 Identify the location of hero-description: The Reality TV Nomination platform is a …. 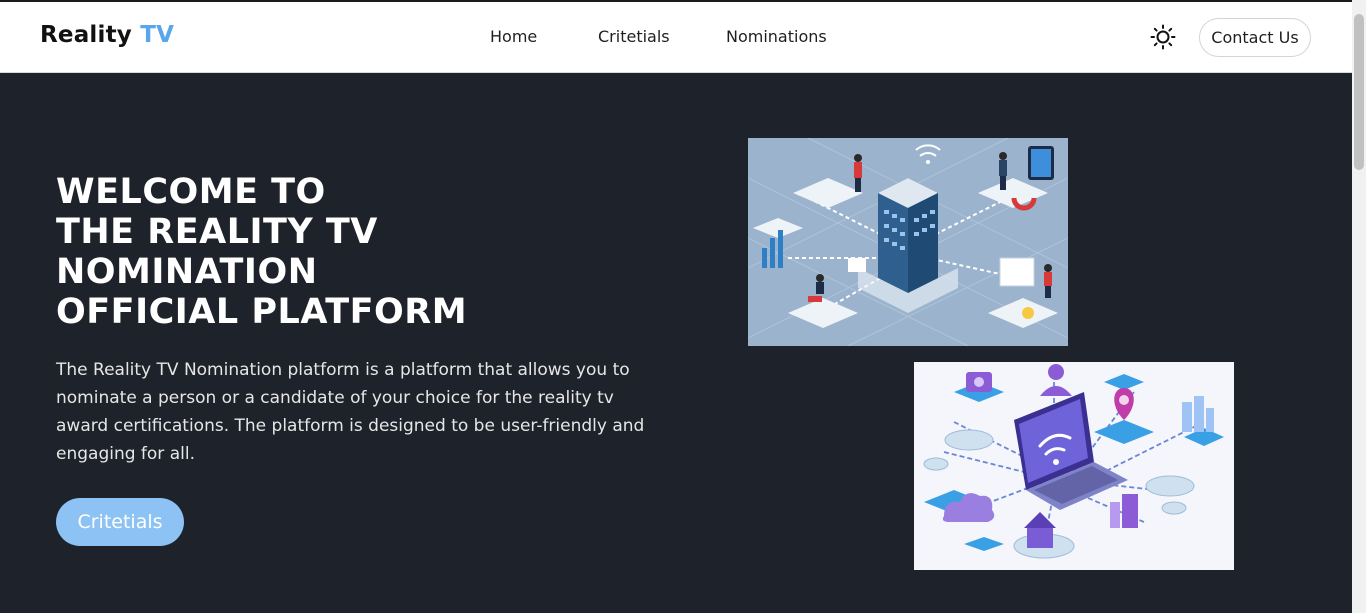
(350, 412).